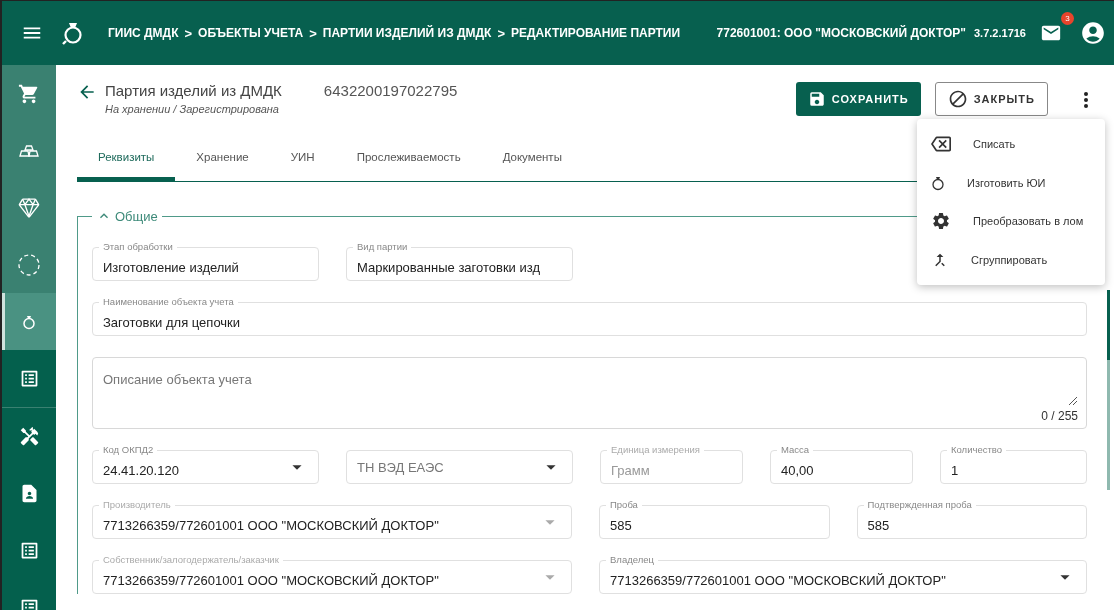 This screenshot has height=610, width=1114. What do you see at coordinates (1086, 100) in the screenshot?
I see `more-icon` at bounding box center [1086, 100].